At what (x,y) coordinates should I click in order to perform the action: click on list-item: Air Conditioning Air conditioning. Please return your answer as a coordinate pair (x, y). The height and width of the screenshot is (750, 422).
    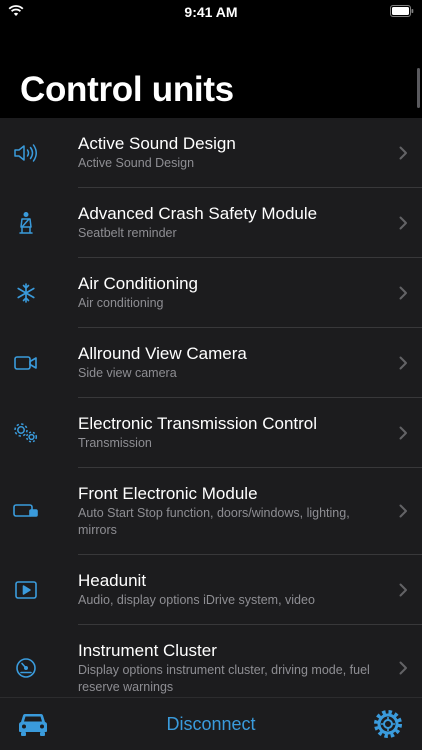
    Looking at the image, I should click on (219, 293).